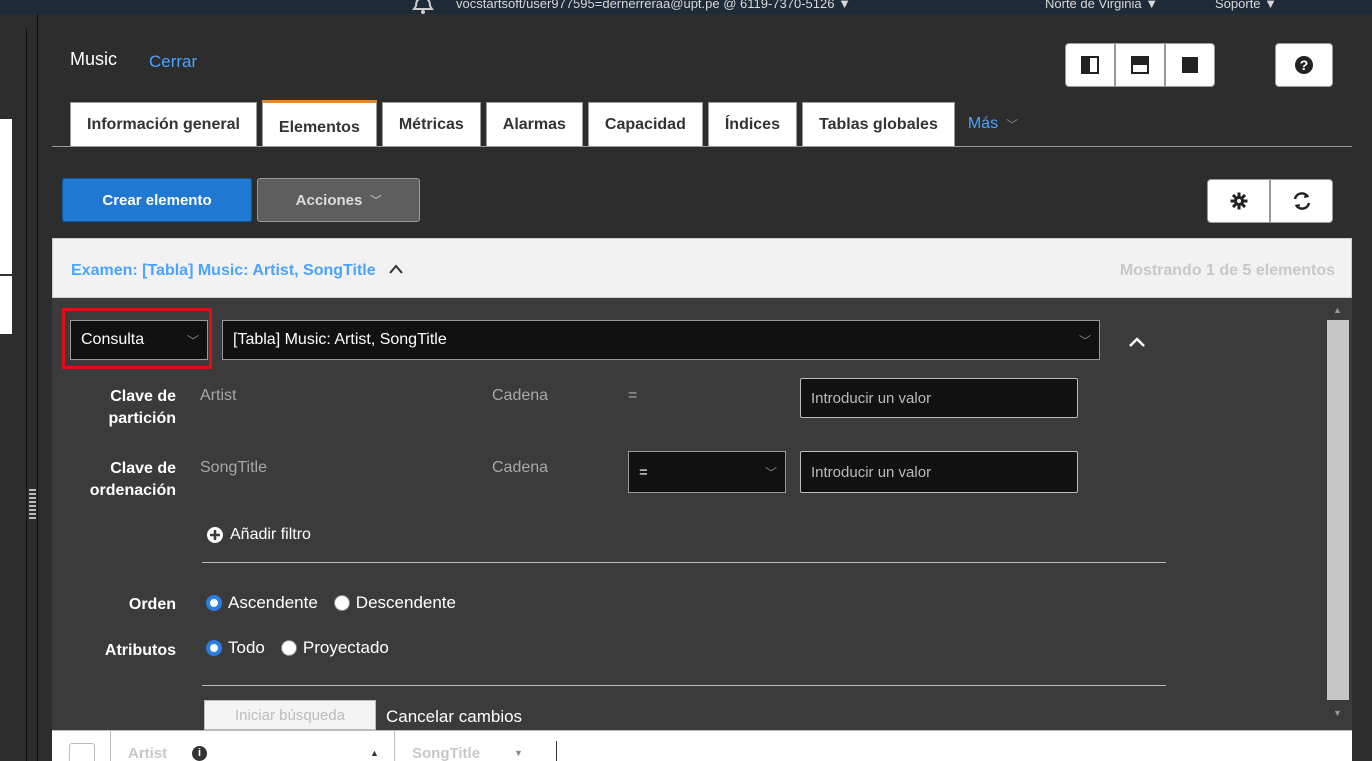  Describe the element at coordinates (94, 59) in the screenshot. I see `table-title: Music` at that location.